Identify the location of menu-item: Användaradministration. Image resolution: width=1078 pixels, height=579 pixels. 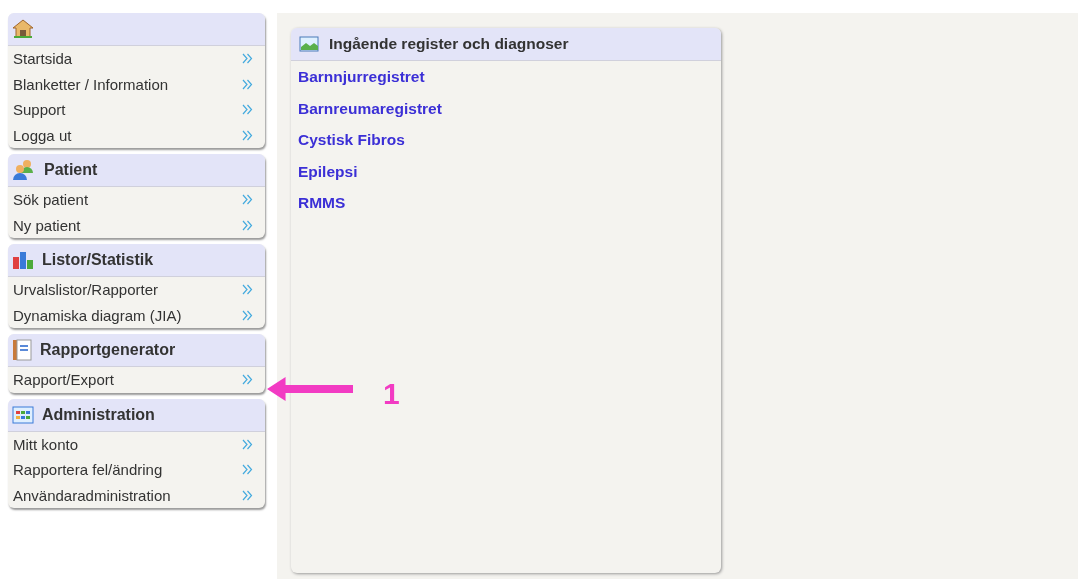
(136, 495).